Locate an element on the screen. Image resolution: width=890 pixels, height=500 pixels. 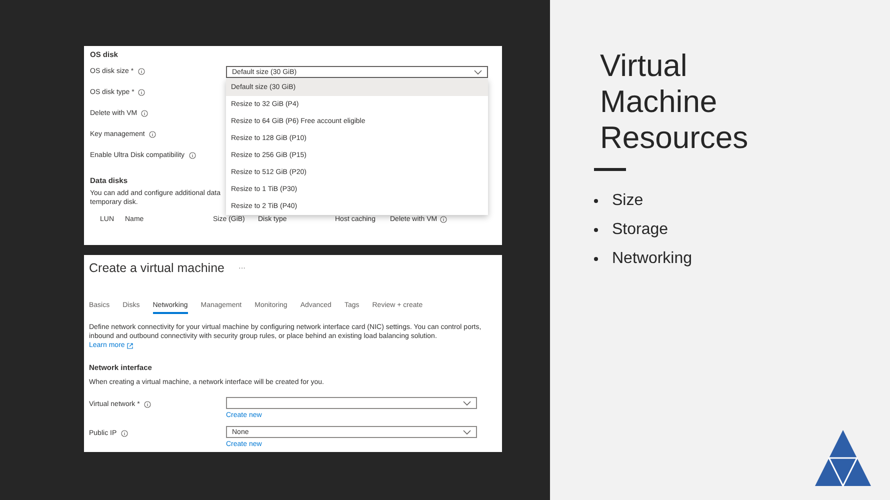
external-link-icon is located at coordinates (129, 345).